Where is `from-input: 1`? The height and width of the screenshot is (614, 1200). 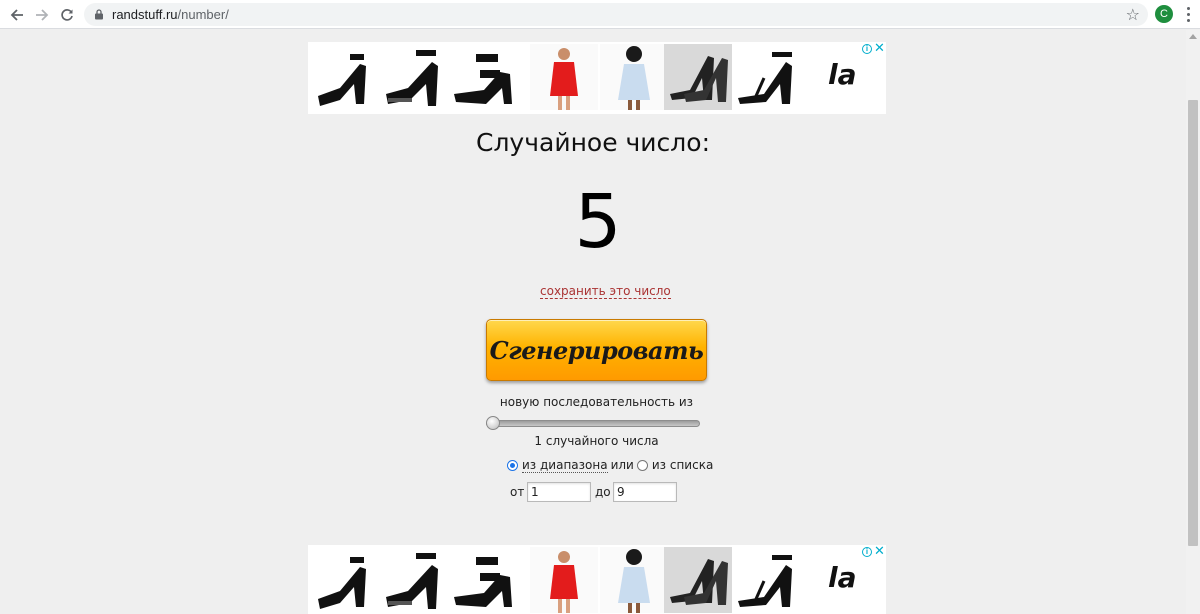
from-input: 1 is located at coordinates (559, 492).